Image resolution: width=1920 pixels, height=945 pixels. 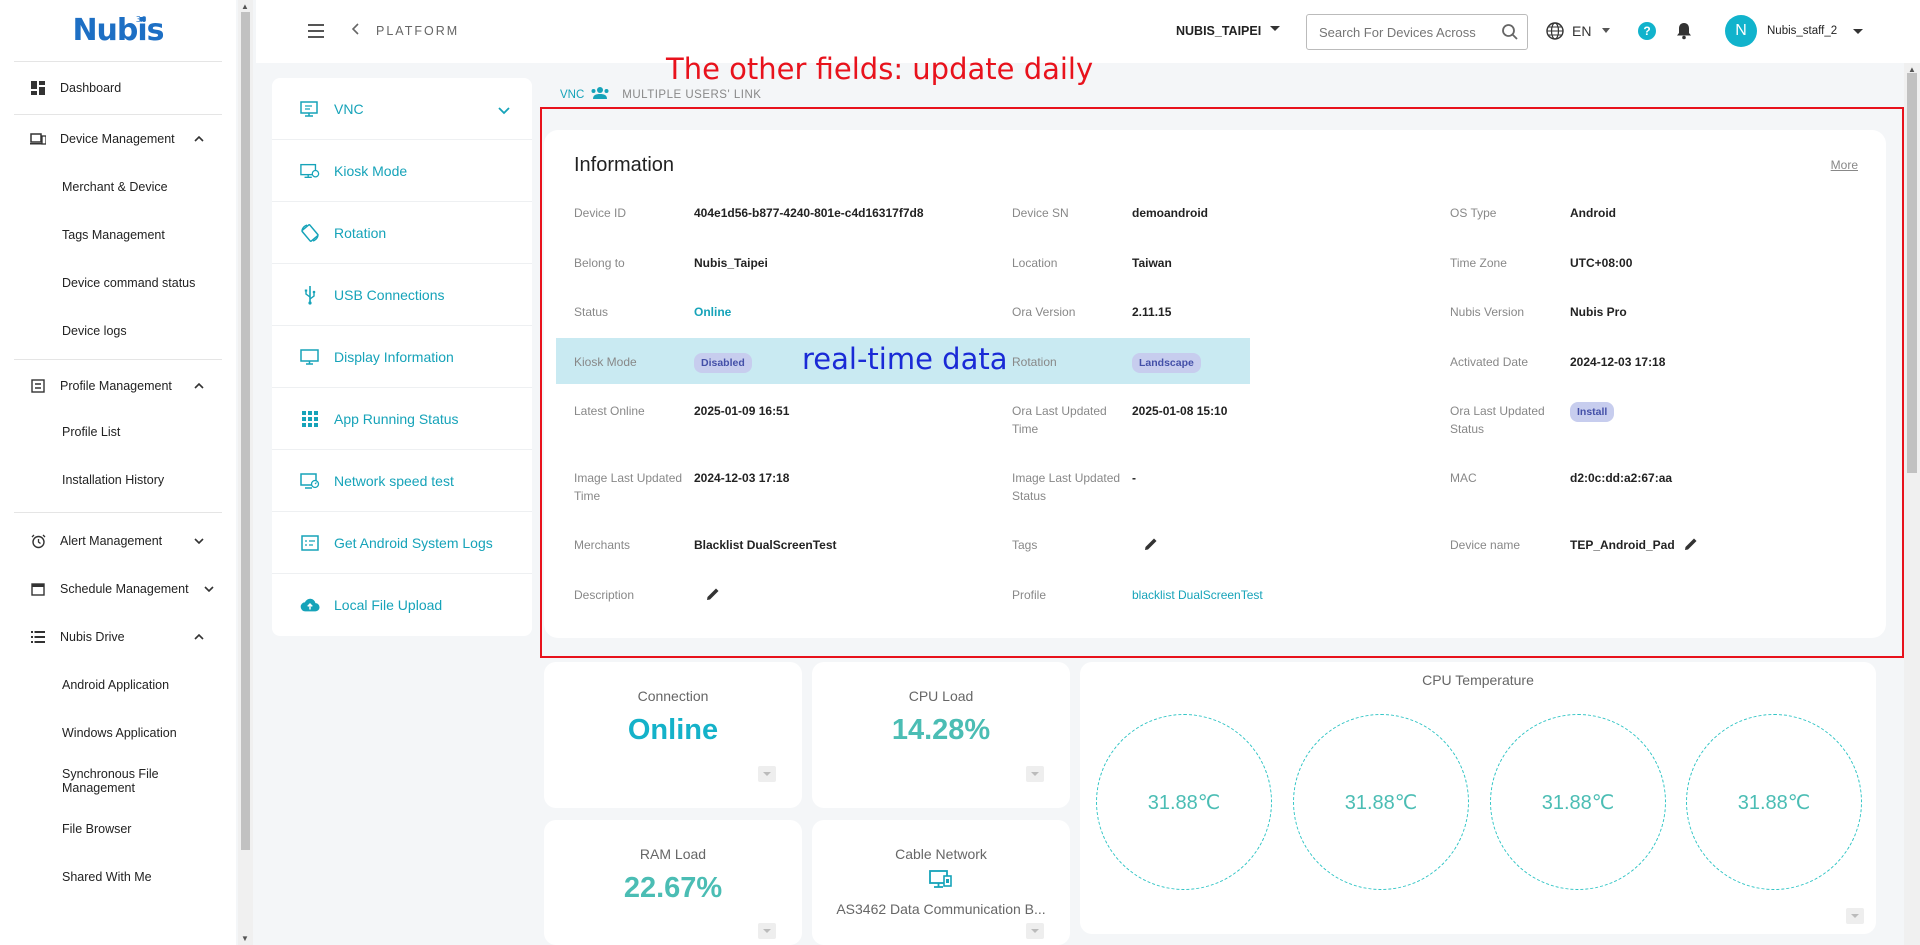 I want to click on feature-get-android-system-logs: Get Android System Logs, so click(x=402, y=543).